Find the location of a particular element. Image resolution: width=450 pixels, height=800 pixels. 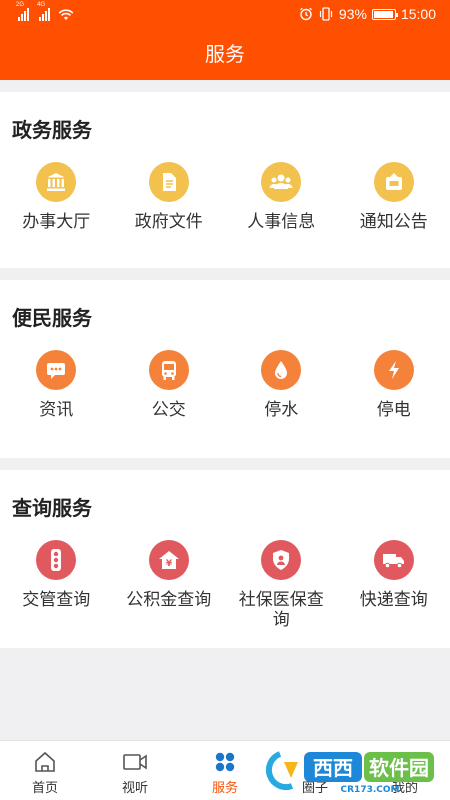

service-label: 公积金查询 is located at coordinates (169, 599).